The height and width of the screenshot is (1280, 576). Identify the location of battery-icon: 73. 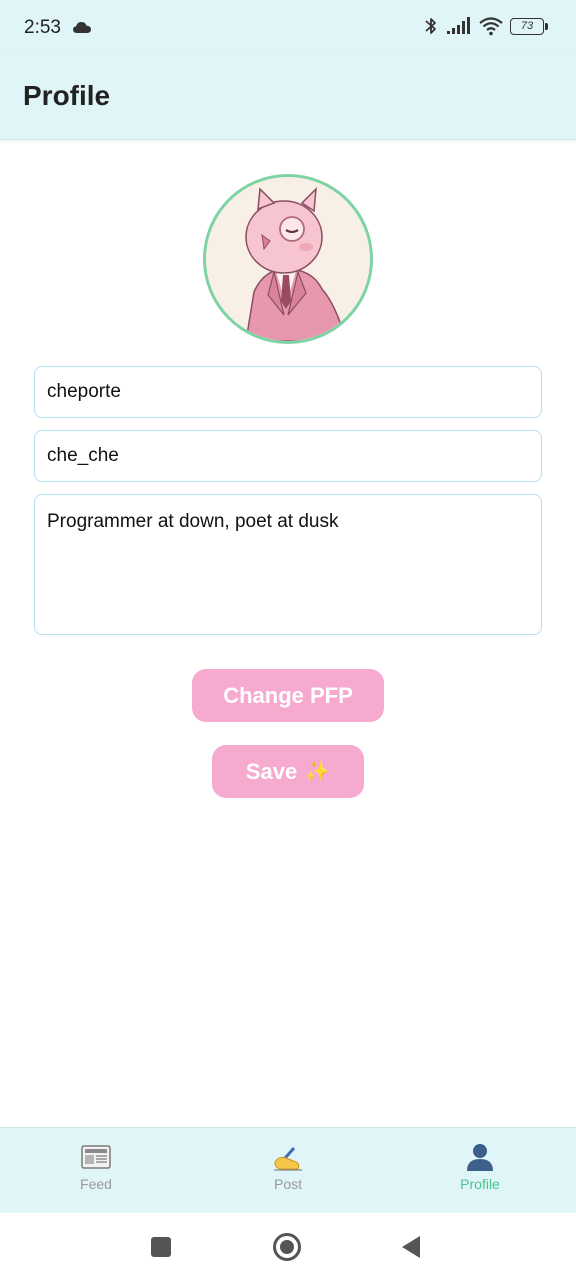
(529, 26).